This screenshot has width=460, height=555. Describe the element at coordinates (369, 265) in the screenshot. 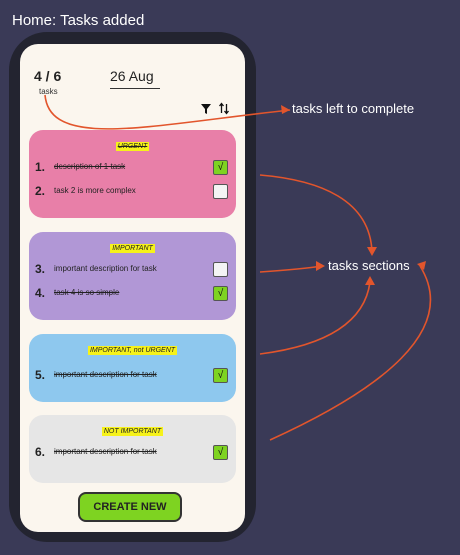

I see `annotation-tasks-sections: tasks sections` at that location.